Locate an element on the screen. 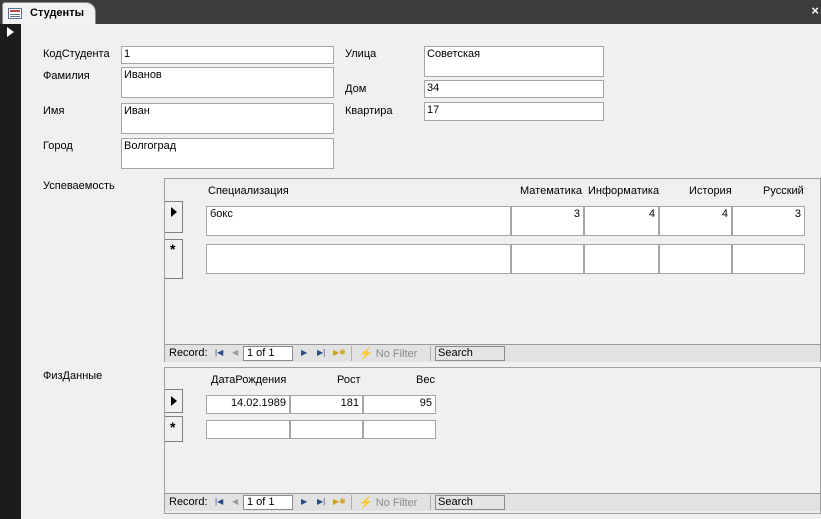 Image resolution: width=821 pixels, height=519 pixels. cell-specializaciya: бокс is located at coordinates (358, 221).